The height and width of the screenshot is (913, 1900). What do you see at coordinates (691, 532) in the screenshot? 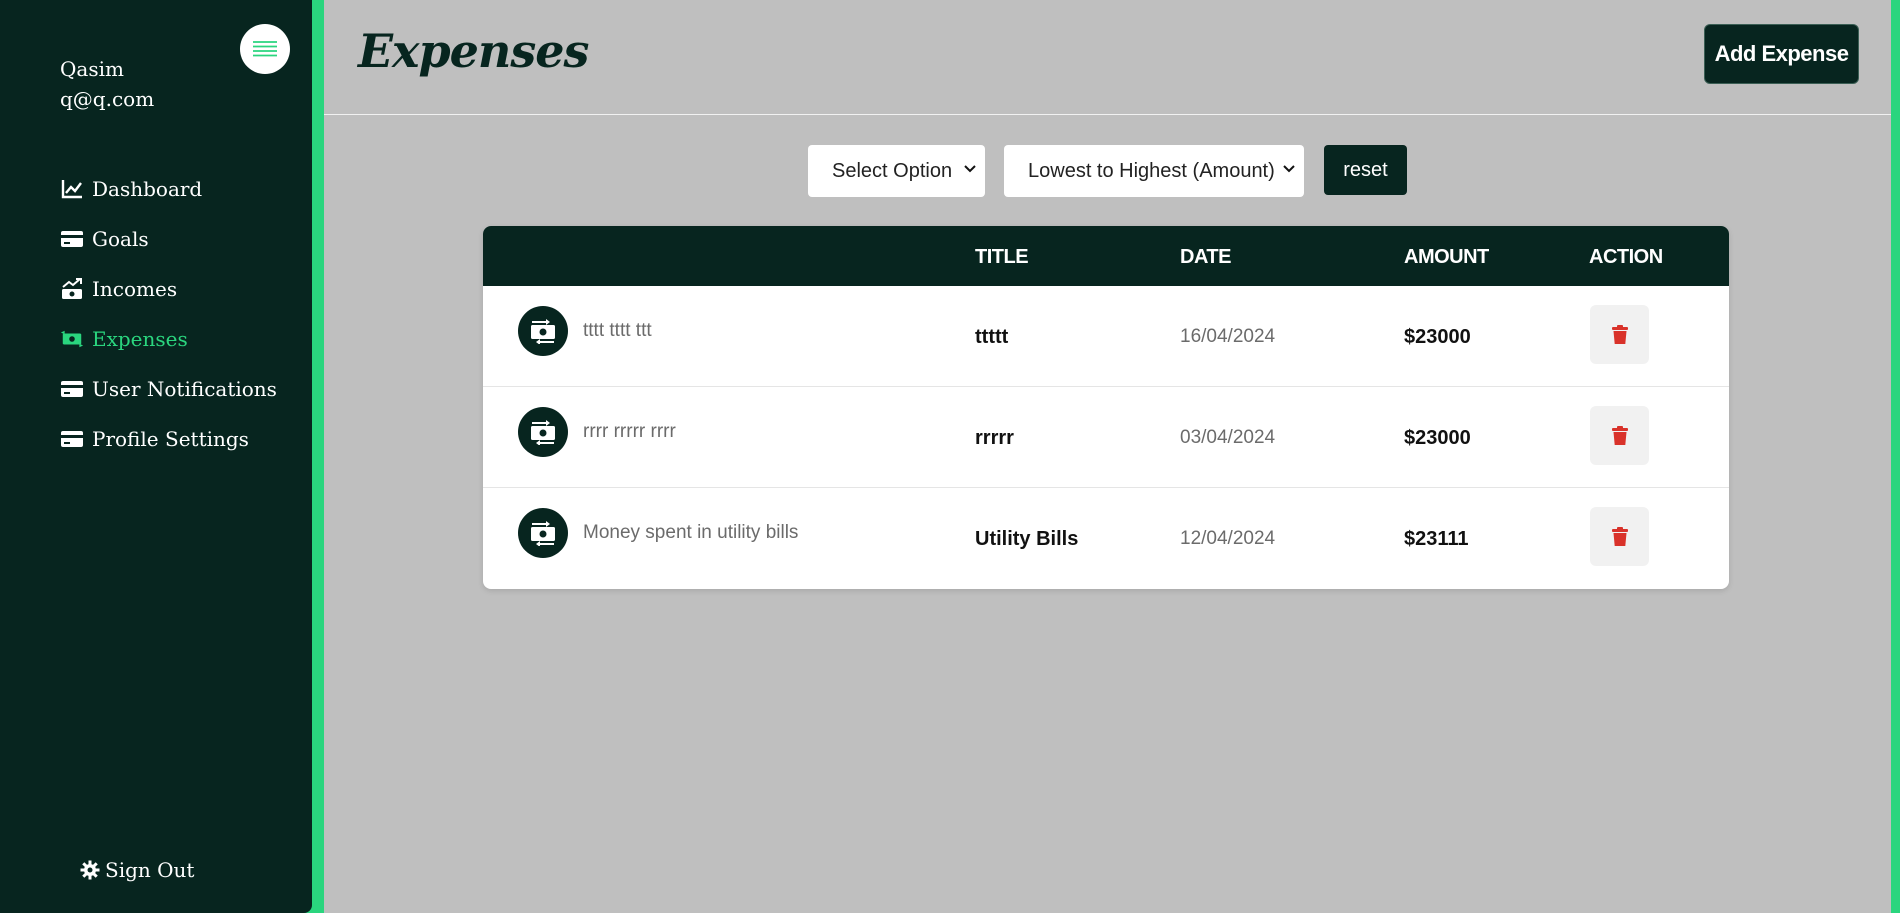
I see `row-description: Money spent in utility bills` at bounding box center [691, 532].